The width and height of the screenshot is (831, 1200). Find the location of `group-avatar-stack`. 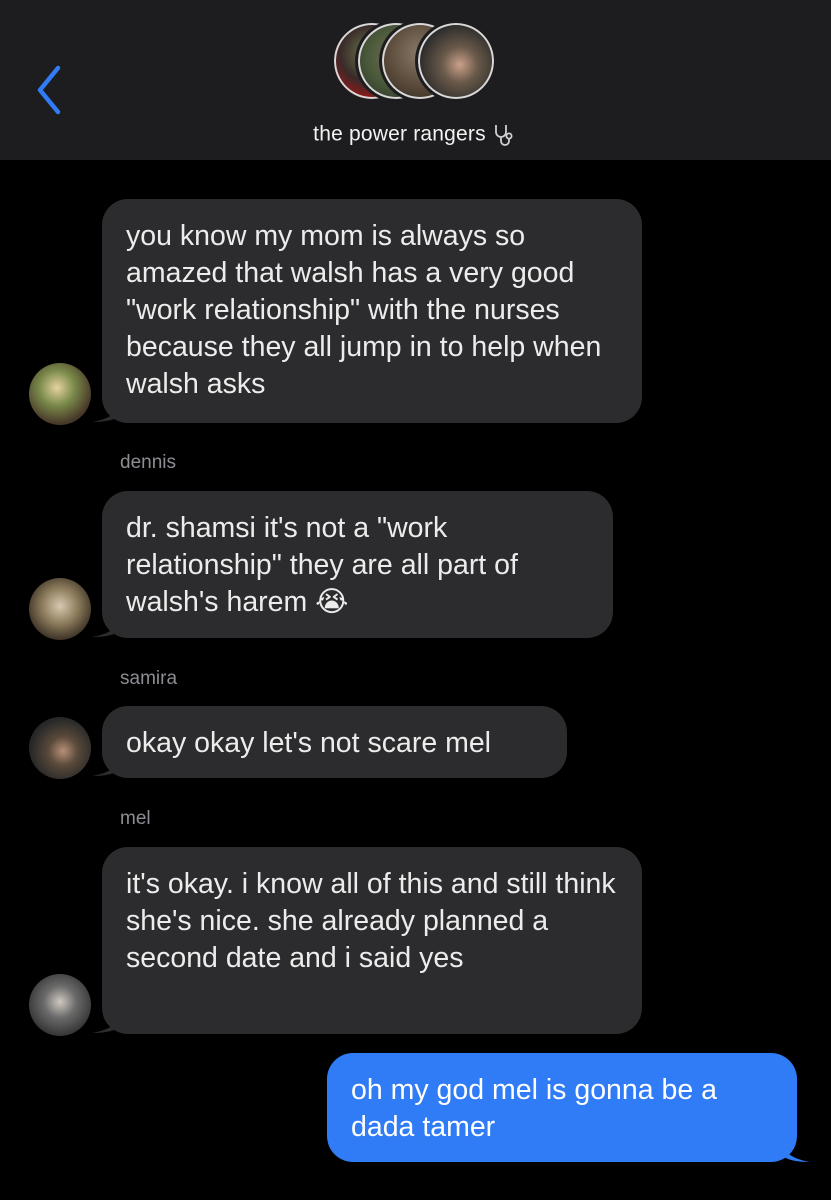

group-avatar-stack is located at coordinates (416, 66).